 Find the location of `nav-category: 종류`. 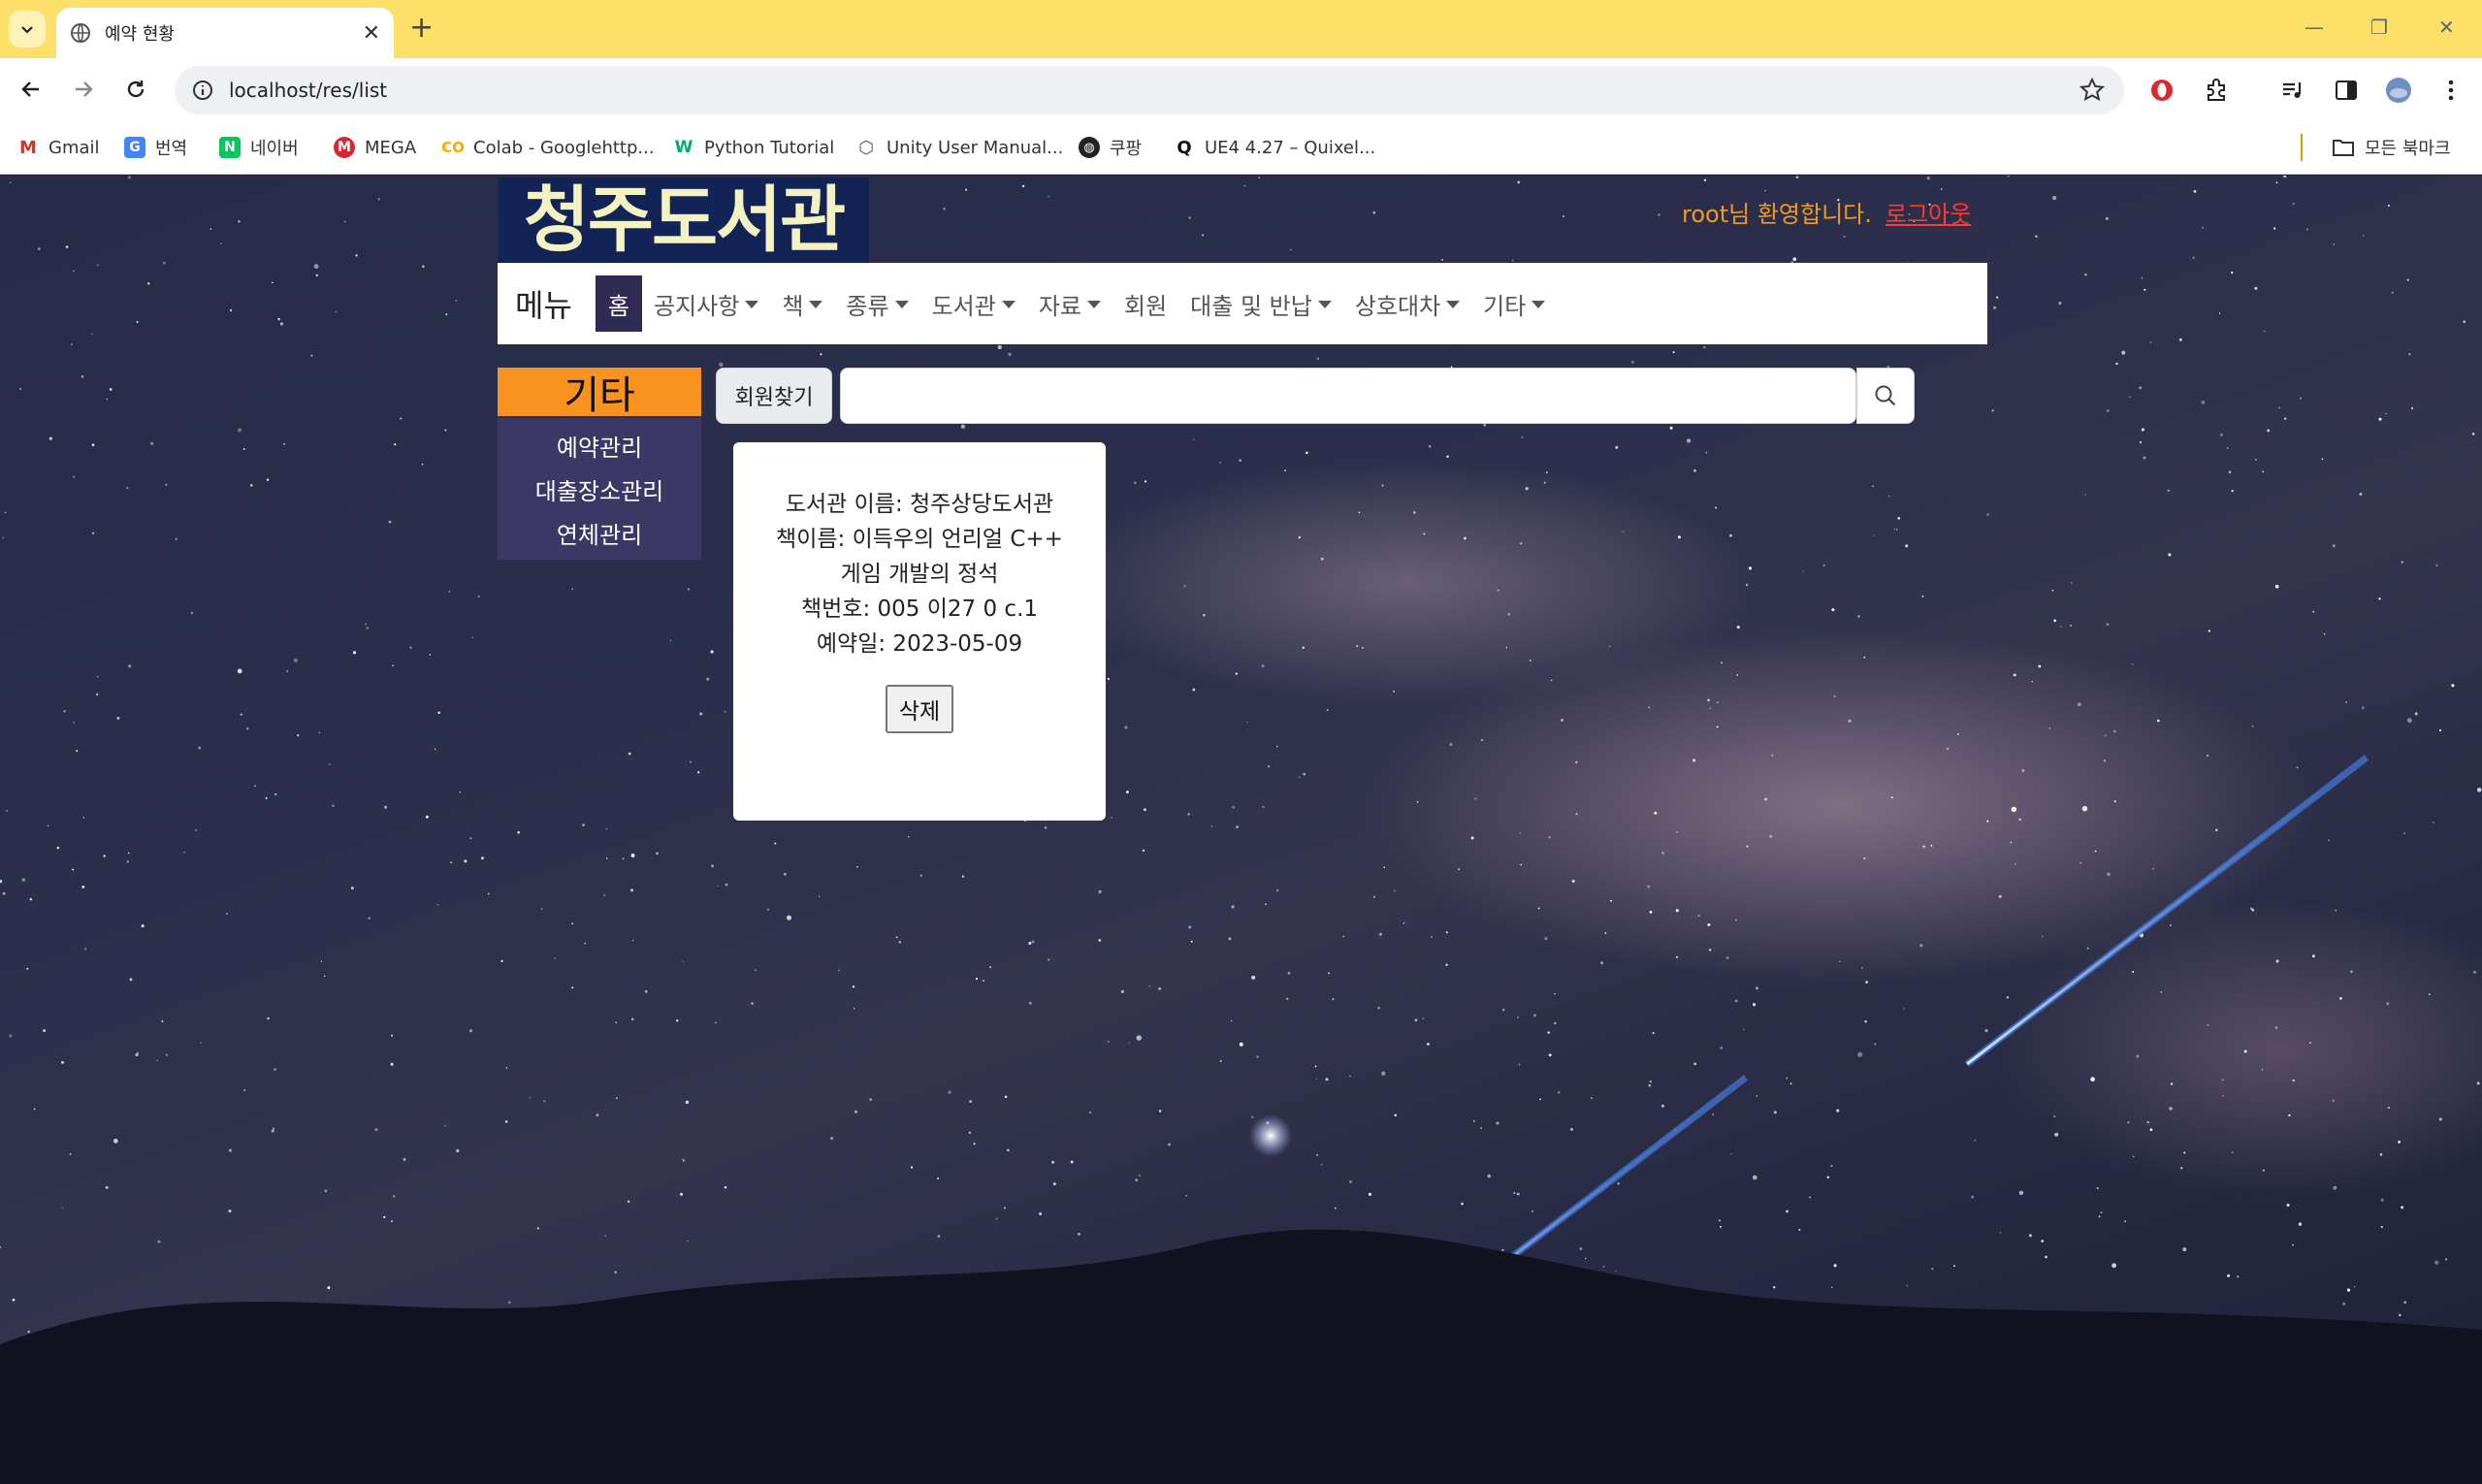

nav-category: 종류 is located at coordinates (876, 303).